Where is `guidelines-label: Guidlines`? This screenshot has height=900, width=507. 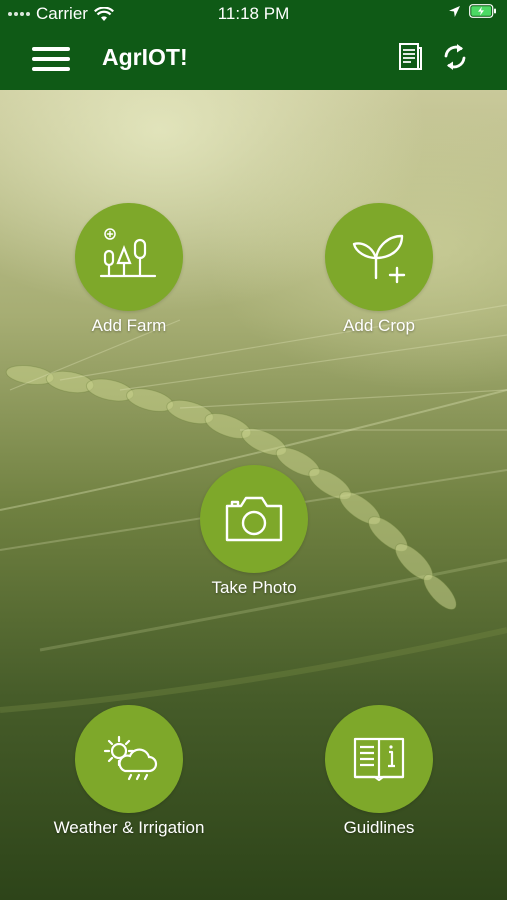 guidelines-label: Guidlines is located at coordinates (379, 827).